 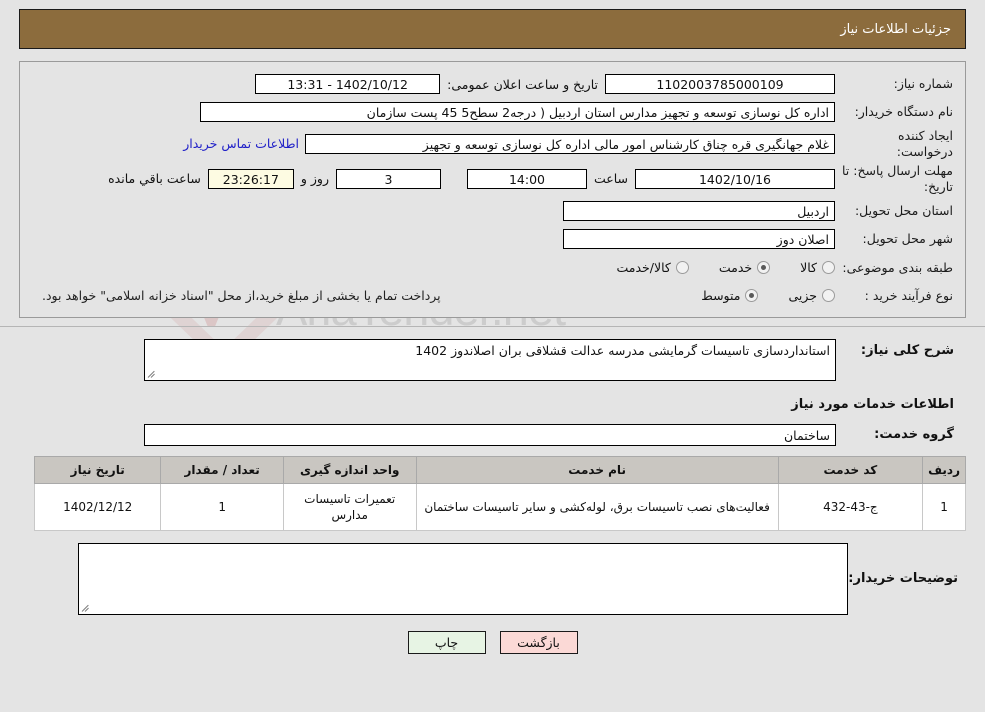 I want to click on category-label: طبقه بندی موضوعی:, so click(x=897, y=267).